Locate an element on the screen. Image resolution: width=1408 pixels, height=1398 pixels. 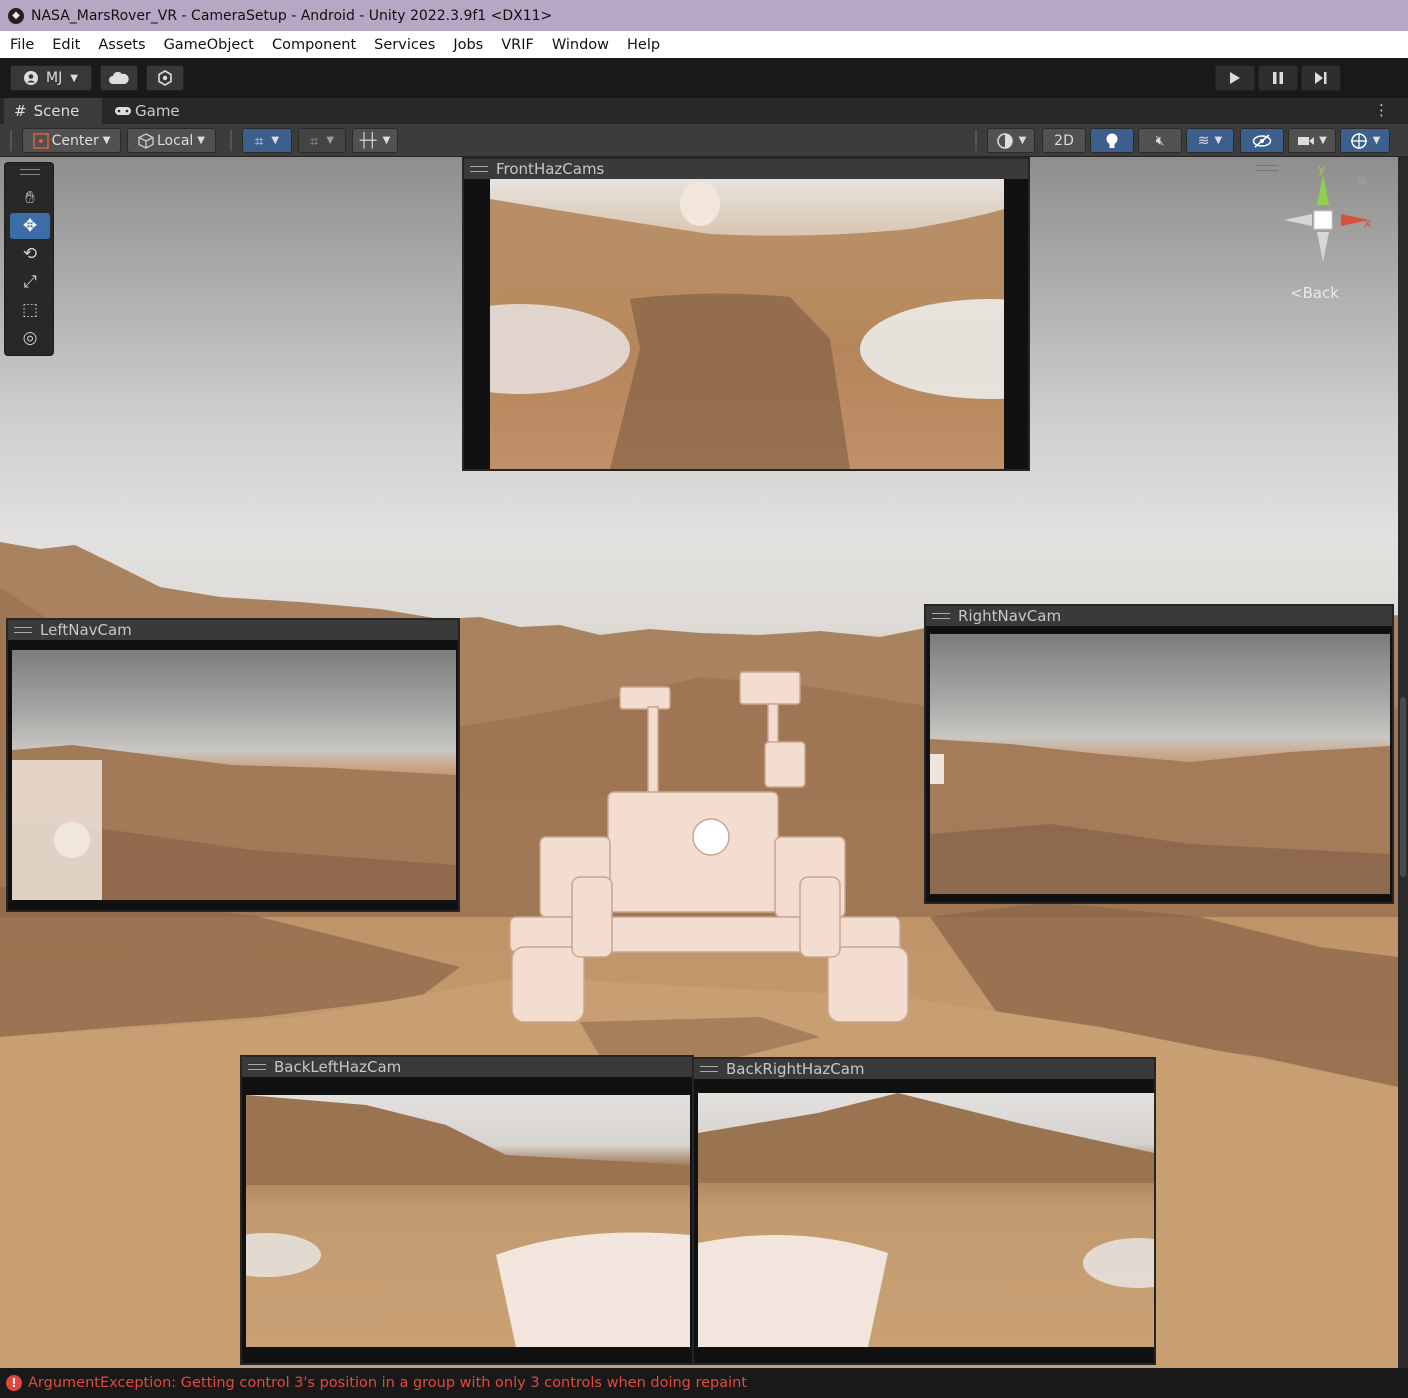
rotate-icon: ⟲ is located at coordinates (30, 254).